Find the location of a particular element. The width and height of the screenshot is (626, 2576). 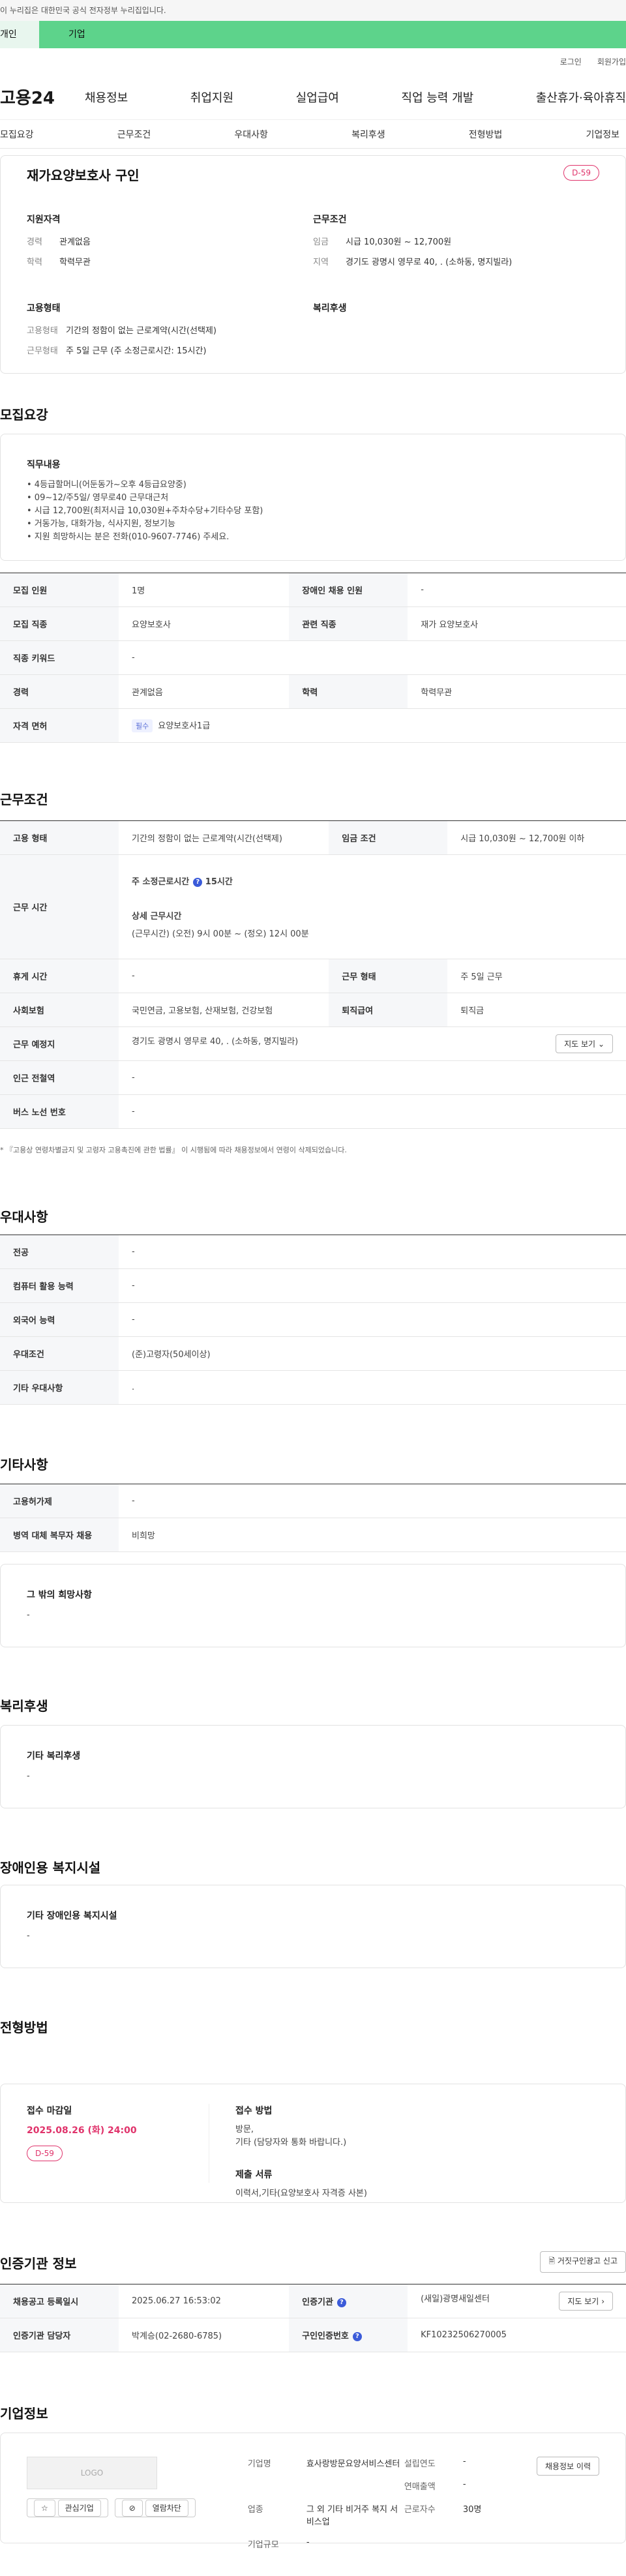

table-header-cell: 장애인 채용 인원 is located at coordinates (348, 590).